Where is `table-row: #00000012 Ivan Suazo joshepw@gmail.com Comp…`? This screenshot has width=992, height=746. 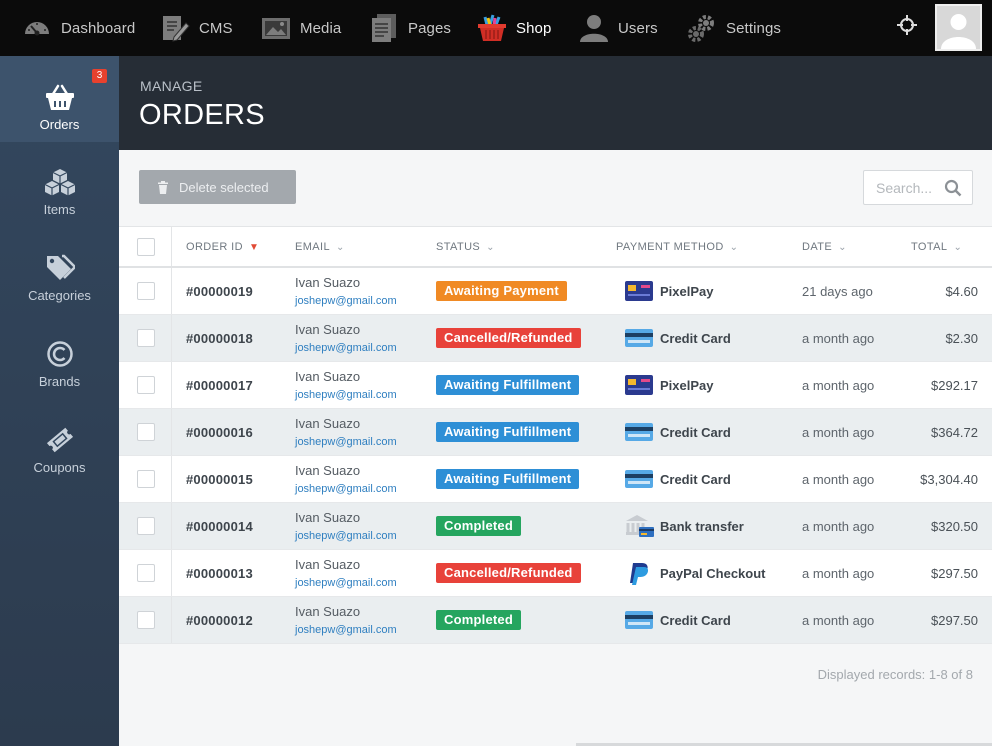
table-row: #00000012 Ivan Suazo joshepw@gmail.com Comp… is located at coordinates (555, 620).